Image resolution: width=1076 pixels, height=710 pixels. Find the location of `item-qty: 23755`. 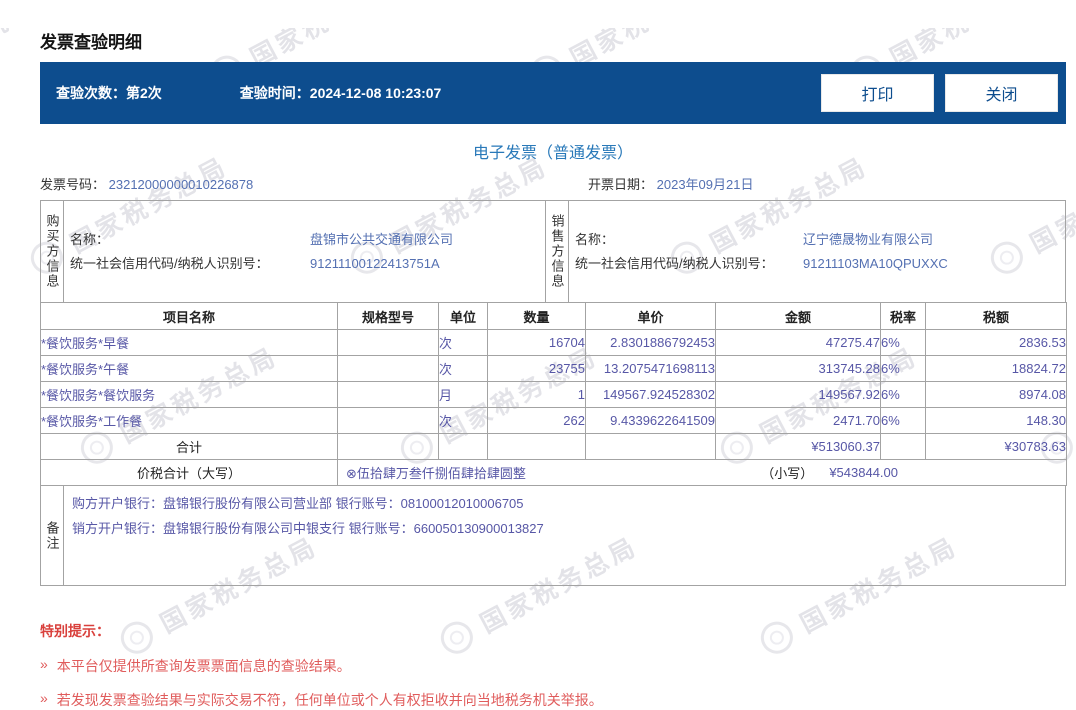

item-qty: 23755 is located at coordinates (536, 368).